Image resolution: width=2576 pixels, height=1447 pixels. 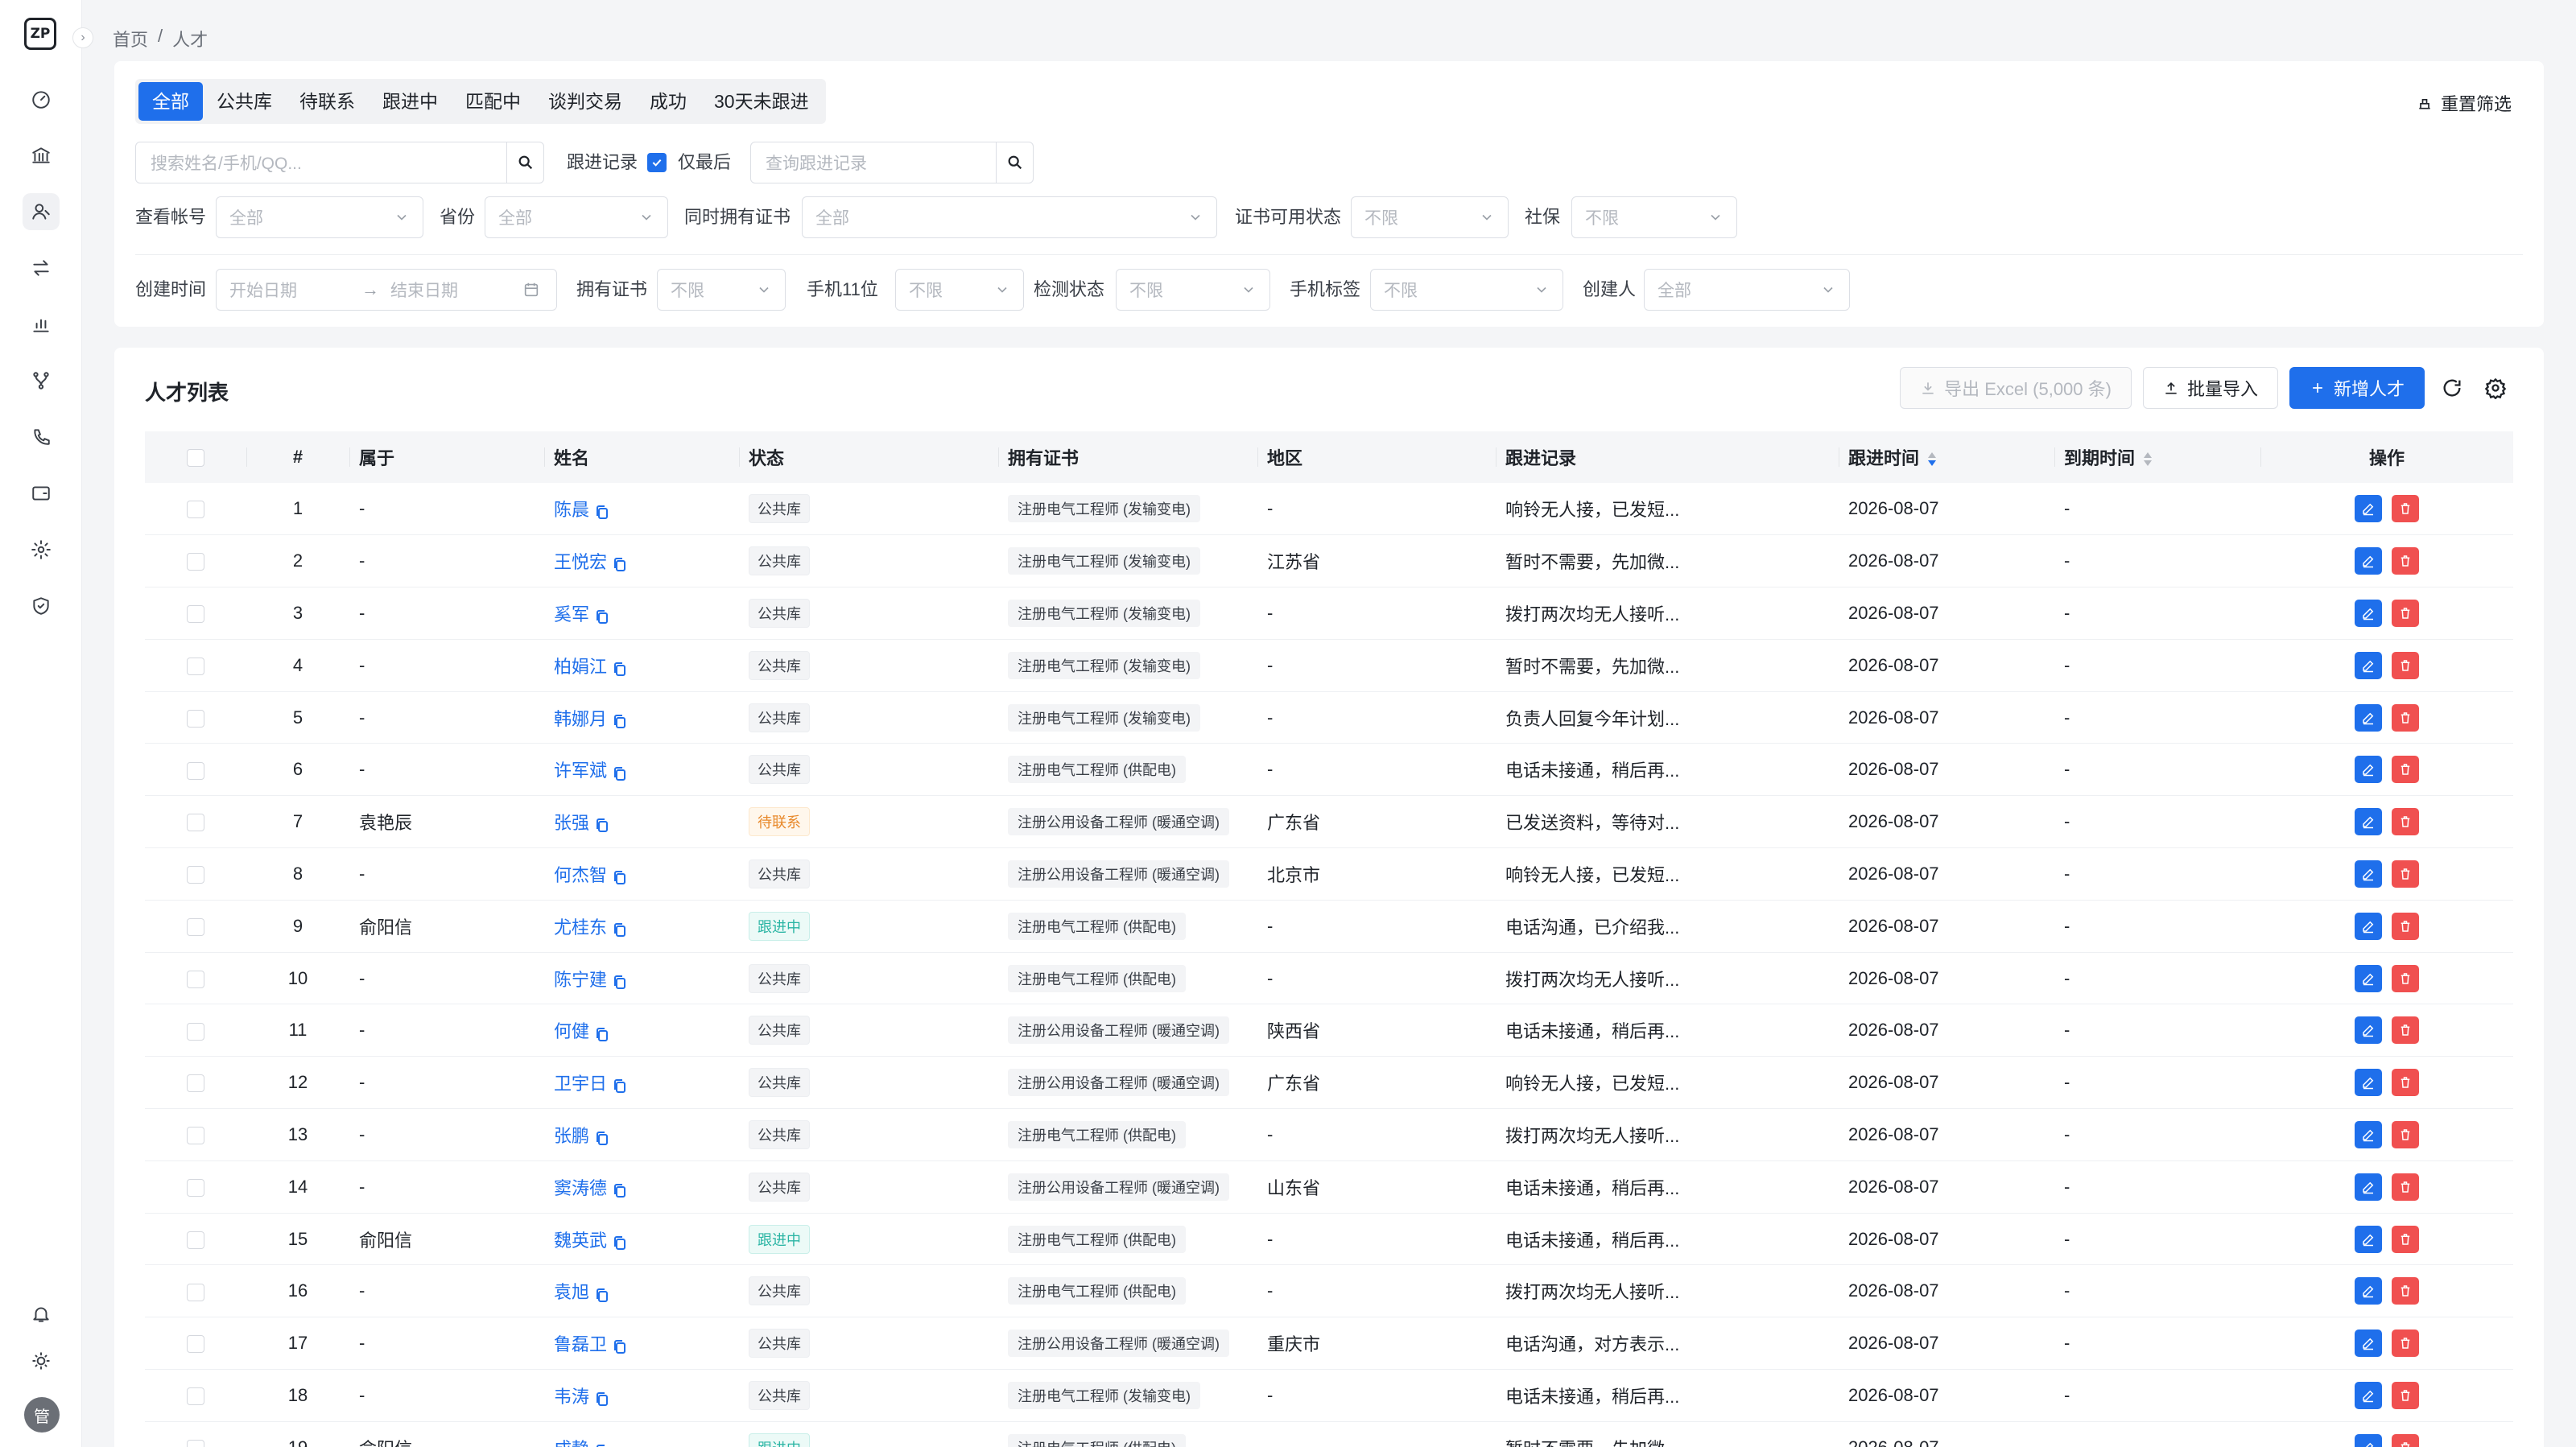 I want to click on talent-name-link: 韦涛, so click(x=571, y=1397).